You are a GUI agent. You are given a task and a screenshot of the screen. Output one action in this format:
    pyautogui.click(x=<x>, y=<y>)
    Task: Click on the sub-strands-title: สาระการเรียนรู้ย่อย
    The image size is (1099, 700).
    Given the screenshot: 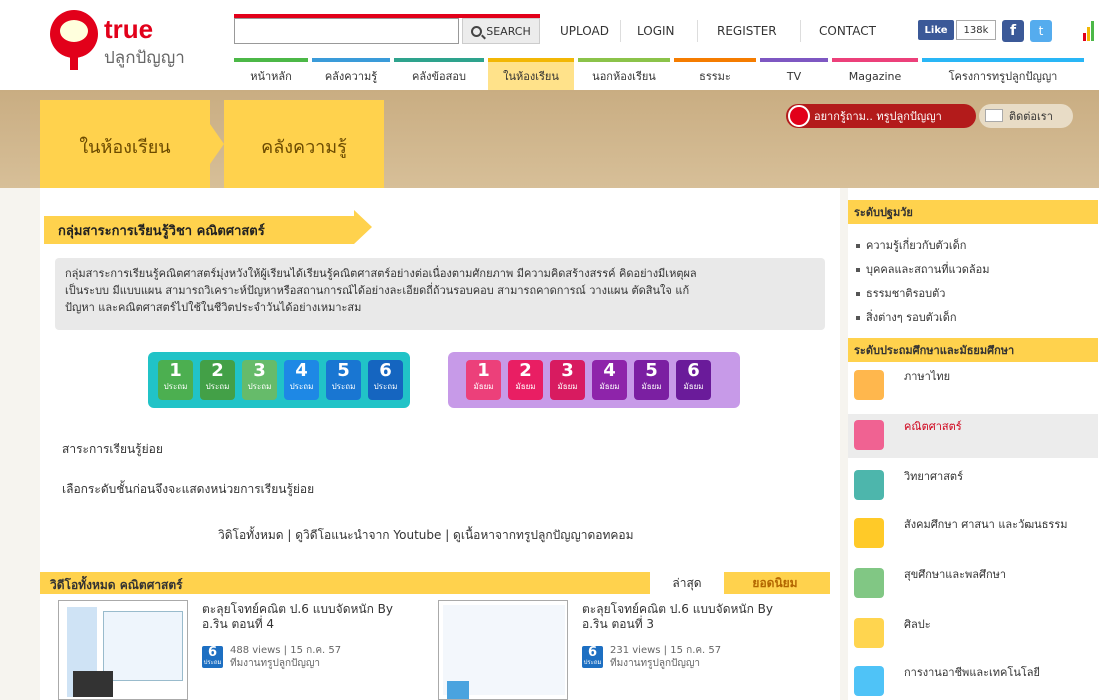 What is the action you would take?
    pyautogui.click(x=112, y=449)
    